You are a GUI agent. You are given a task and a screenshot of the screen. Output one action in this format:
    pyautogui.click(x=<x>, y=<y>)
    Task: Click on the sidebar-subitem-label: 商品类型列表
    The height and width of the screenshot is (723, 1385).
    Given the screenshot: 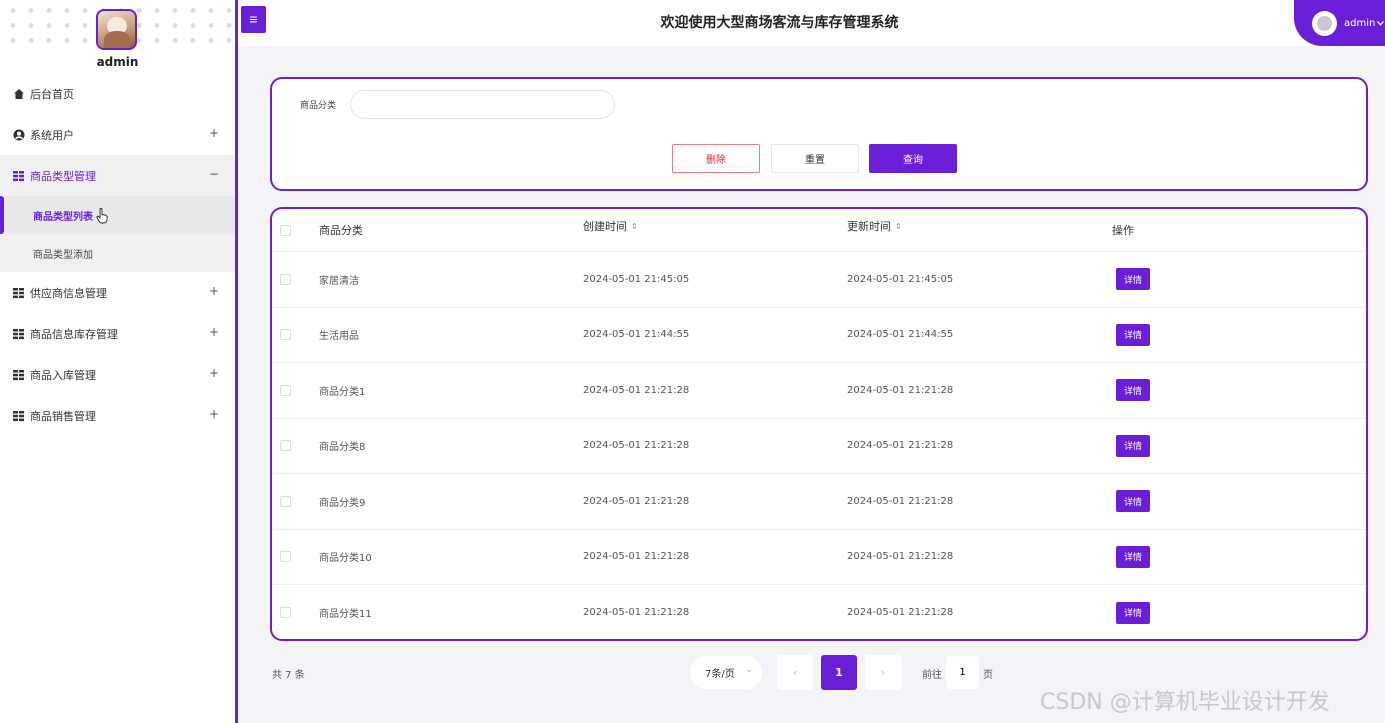 What is the action you would take?
    pyautogui.click(x=63, y=217)
    